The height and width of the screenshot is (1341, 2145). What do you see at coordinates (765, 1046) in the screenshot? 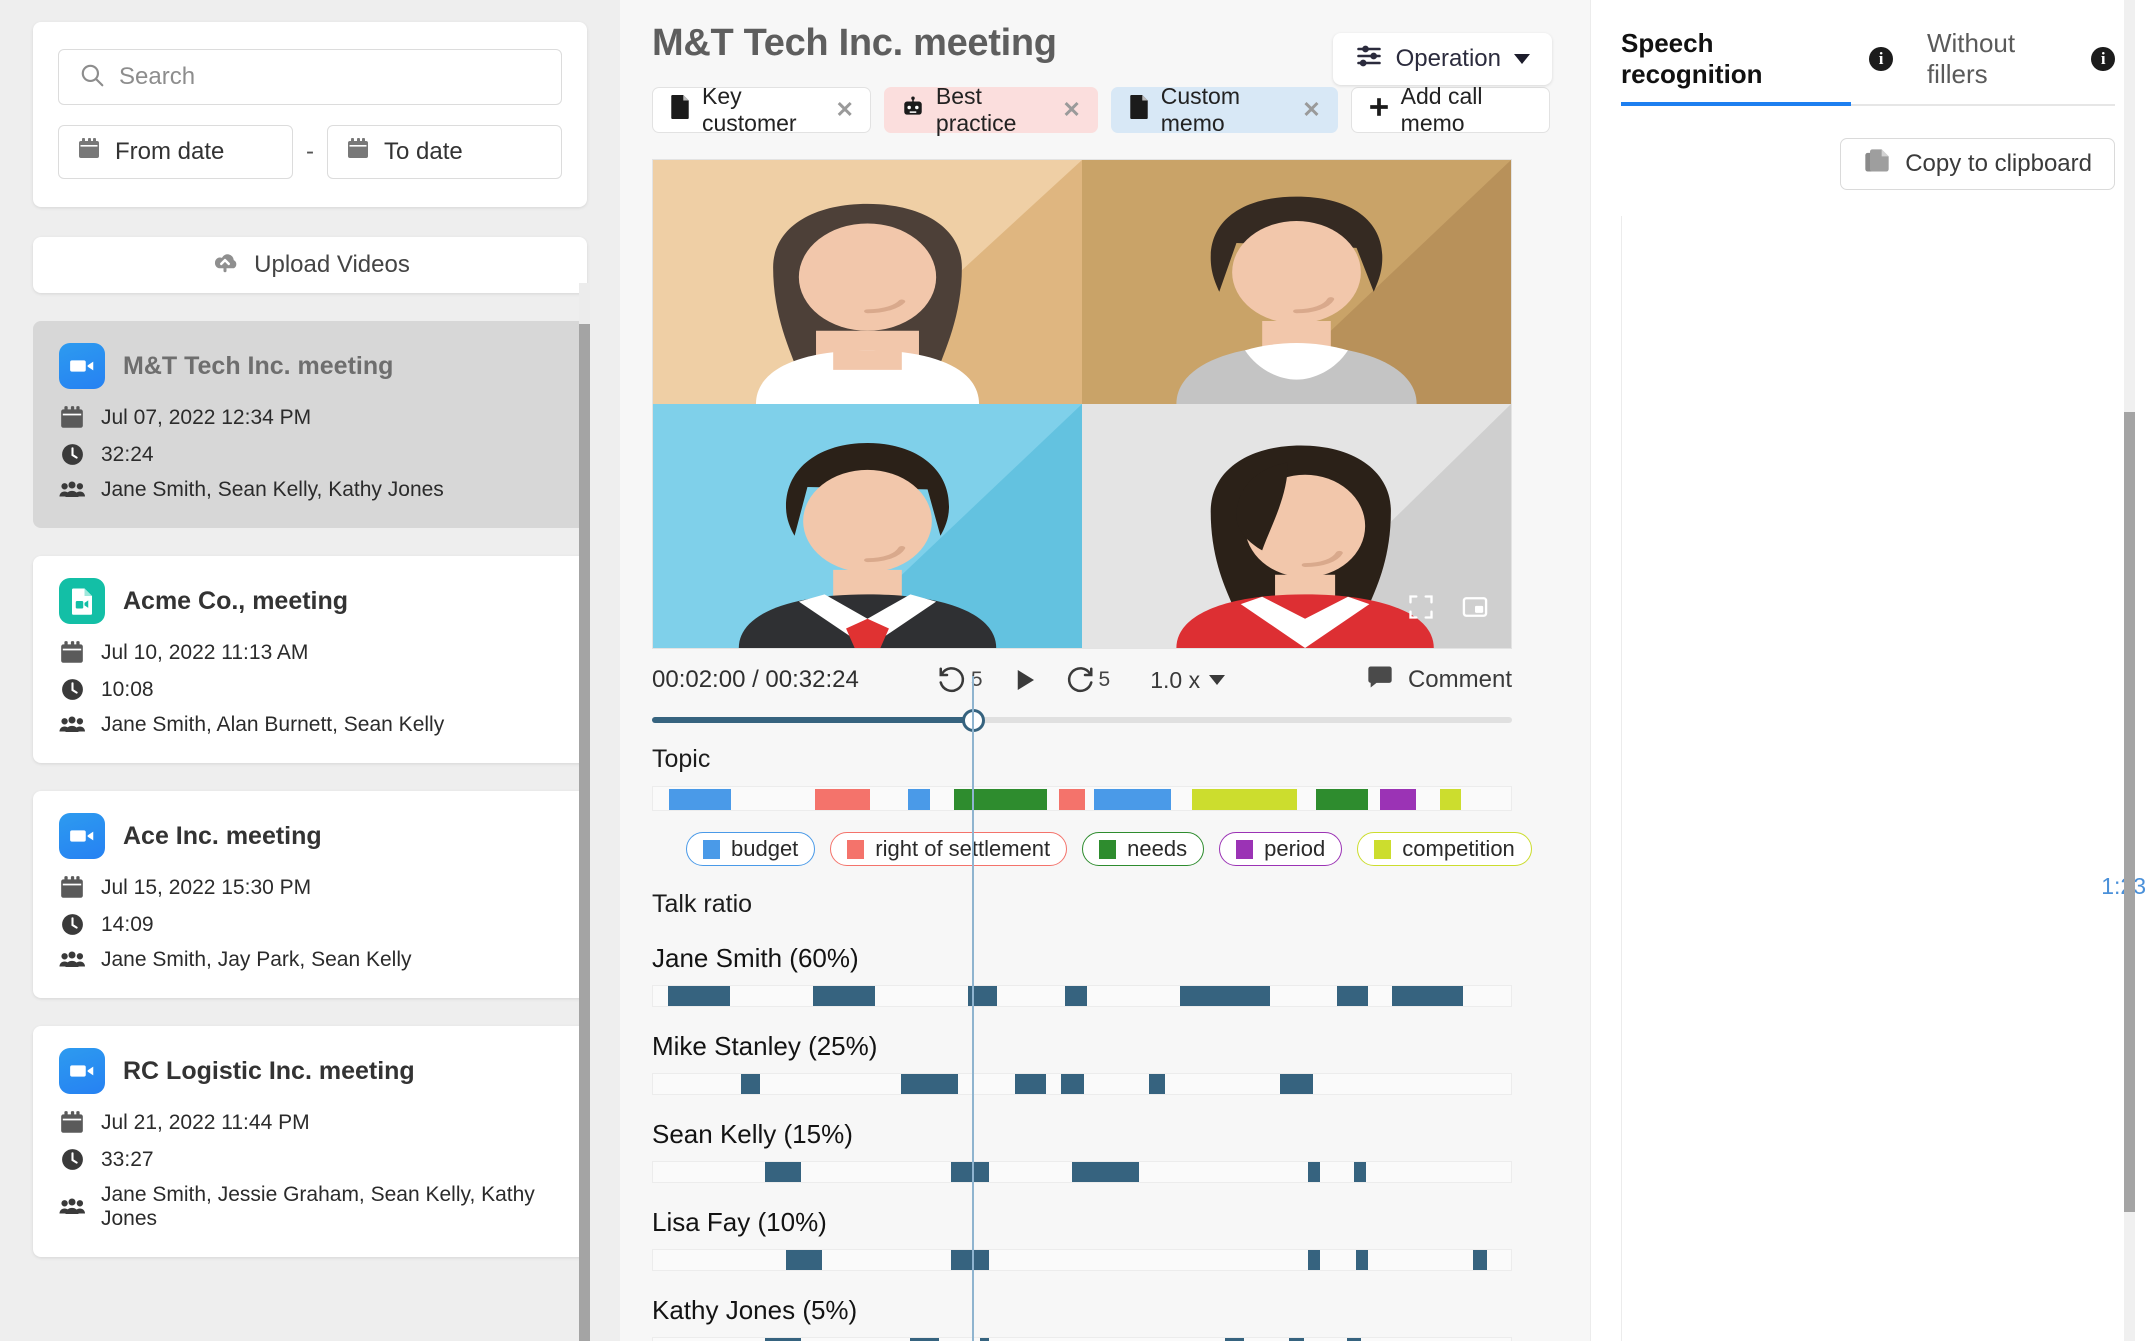
I see `talk-ratio-speaker-label: Mike Stanley (25%)` at bounding box center [765, 1046].